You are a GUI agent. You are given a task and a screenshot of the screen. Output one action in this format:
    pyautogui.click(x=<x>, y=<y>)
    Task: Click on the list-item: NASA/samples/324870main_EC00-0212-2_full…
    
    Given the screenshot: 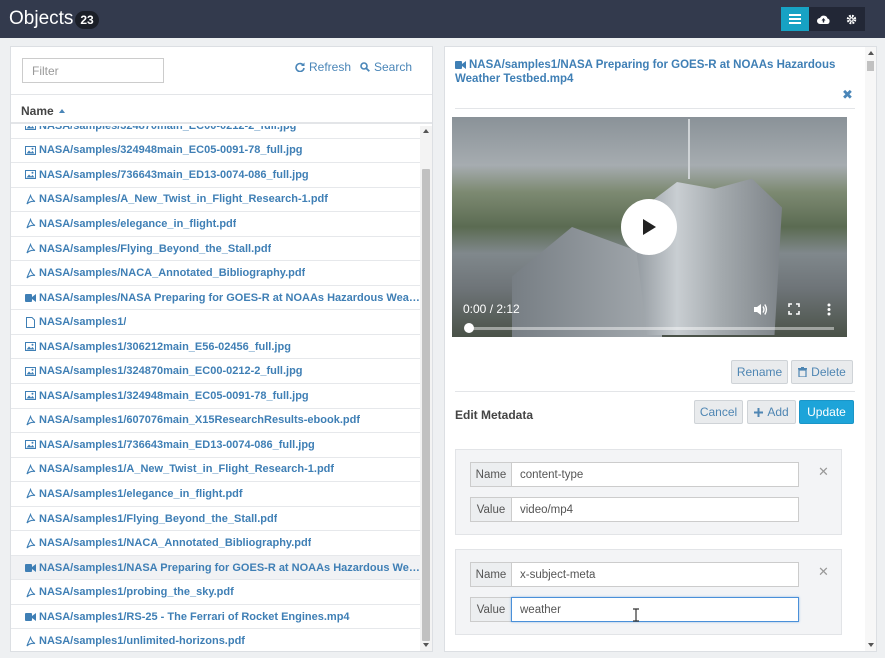 What is the action you would take?
    pyautogui.click(x=215, y=132)
    